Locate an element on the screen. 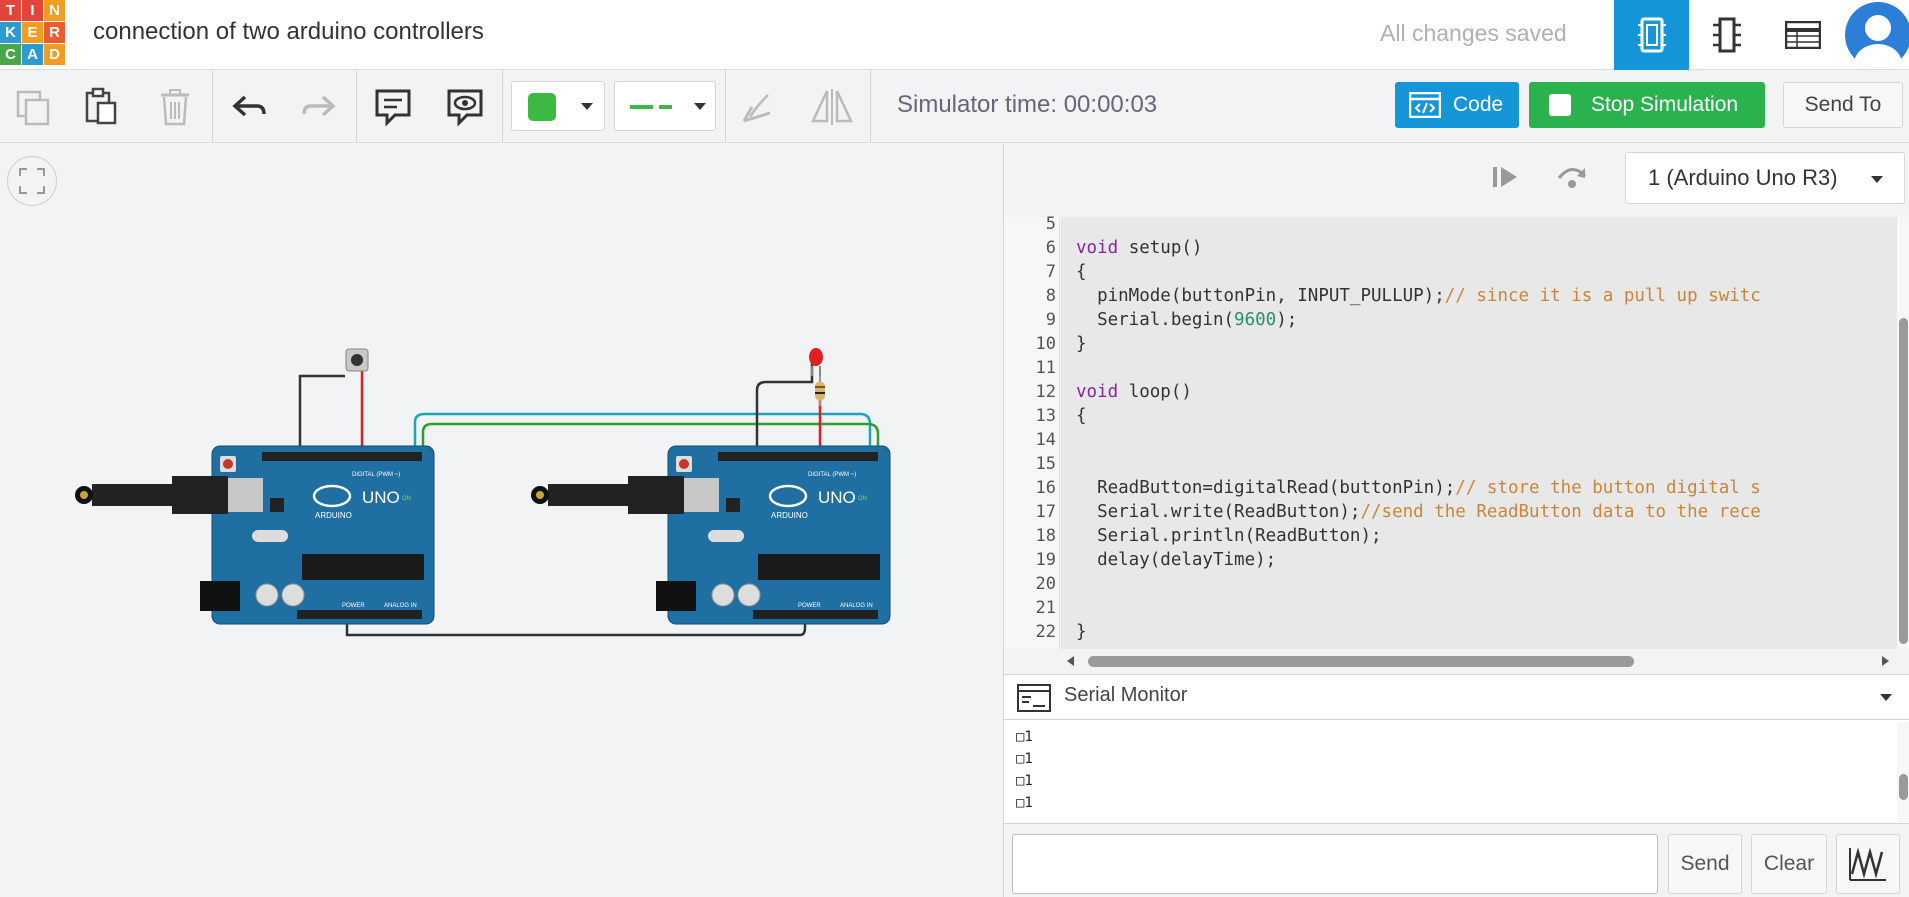 The image size is (1909, 897). serial-plotter-button is located at coordinates (1868, 864).